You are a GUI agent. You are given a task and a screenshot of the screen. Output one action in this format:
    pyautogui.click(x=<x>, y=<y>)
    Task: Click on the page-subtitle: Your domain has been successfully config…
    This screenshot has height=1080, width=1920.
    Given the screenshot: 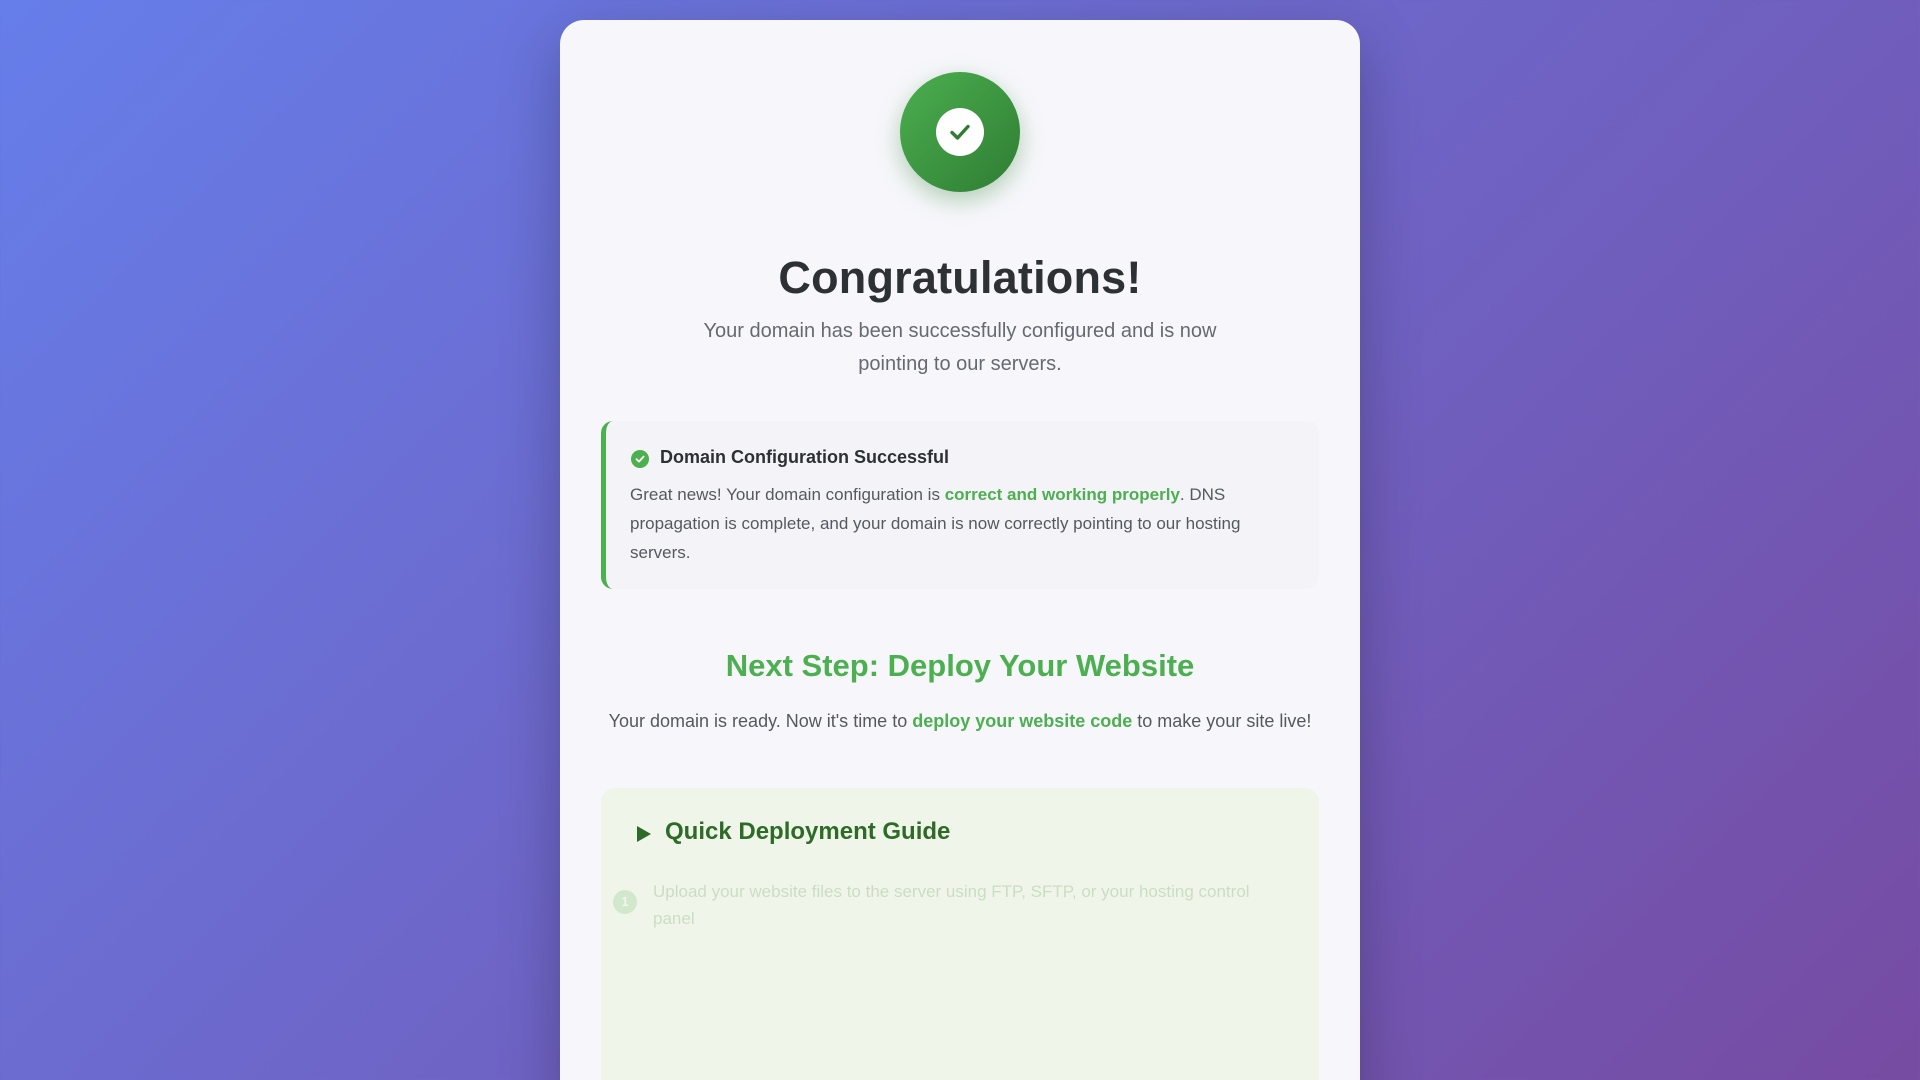 What is the action you would take?
    pyautogui.click(x=960, y=347)
    